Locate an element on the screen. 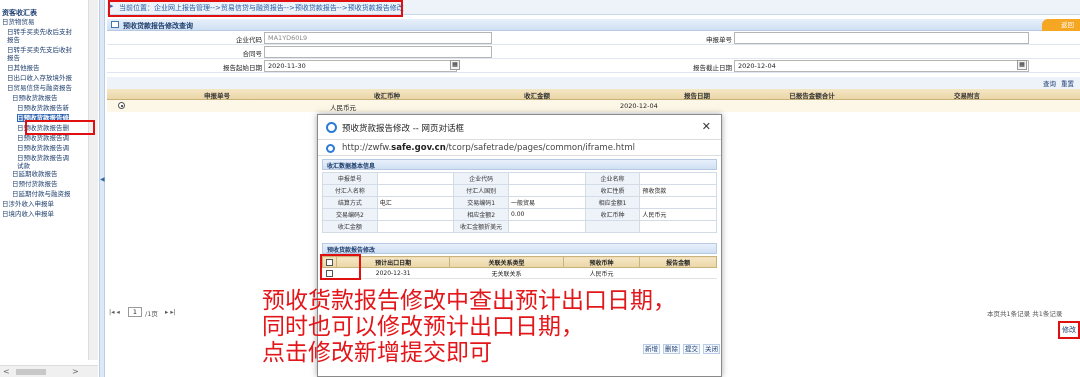 This screenshot has height=377, width=1080. col-currency: 收汇币种 is located at coordinates (387, 96).